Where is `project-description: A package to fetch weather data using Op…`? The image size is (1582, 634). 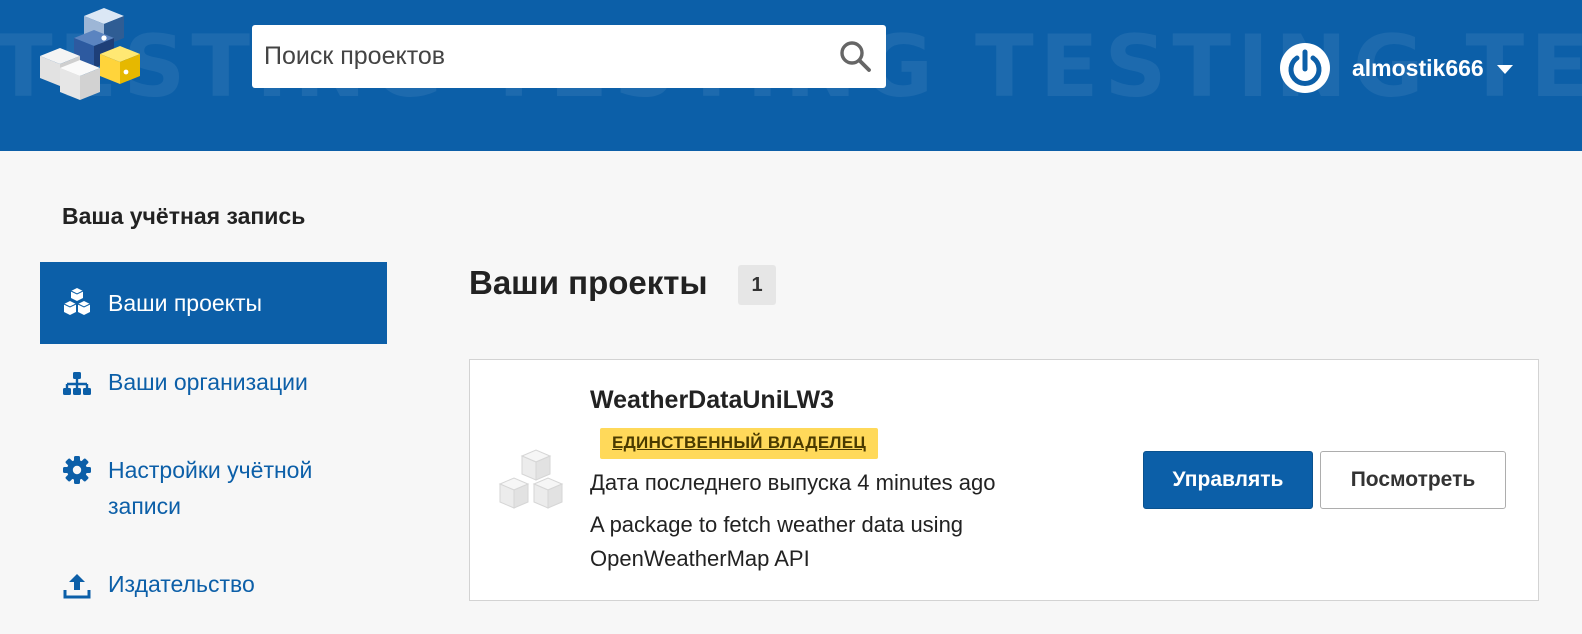
project-description: A package to fetch weather data using Op… is located at coordinates (777, 541).